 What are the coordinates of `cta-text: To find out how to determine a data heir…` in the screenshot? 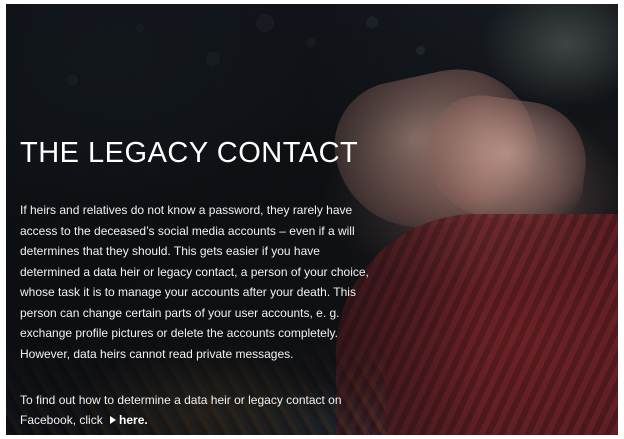 It's located at (181, 410).